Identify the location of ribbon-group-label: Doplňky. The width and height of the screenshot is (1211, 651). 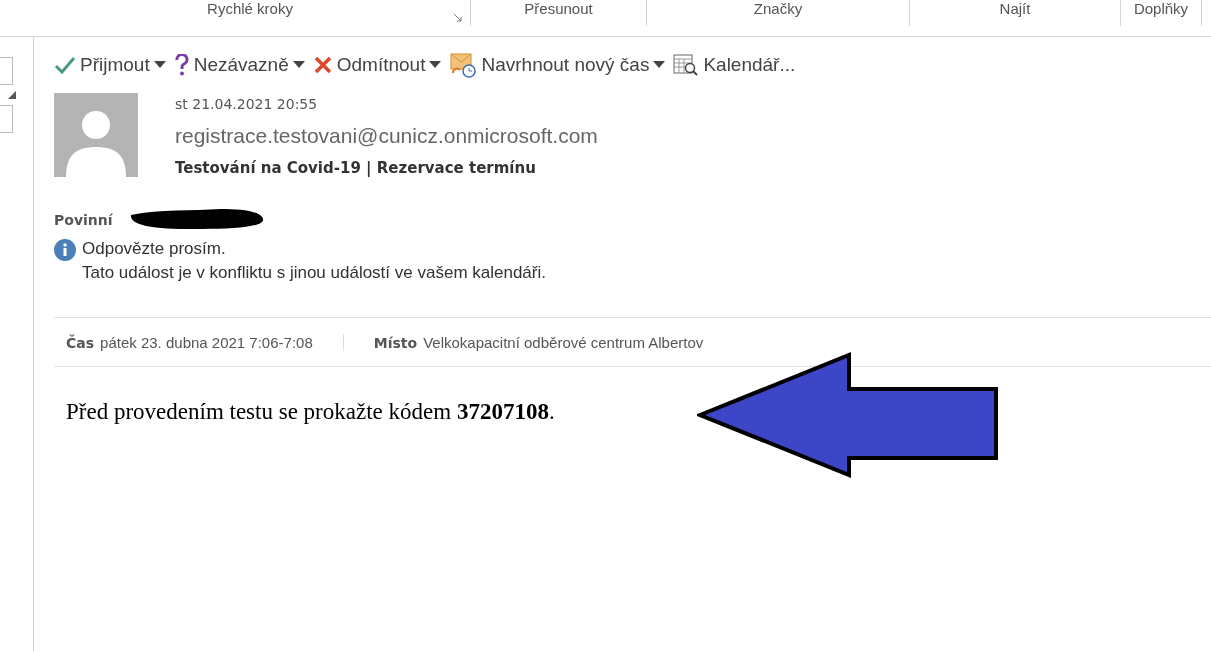
(1161, 9).